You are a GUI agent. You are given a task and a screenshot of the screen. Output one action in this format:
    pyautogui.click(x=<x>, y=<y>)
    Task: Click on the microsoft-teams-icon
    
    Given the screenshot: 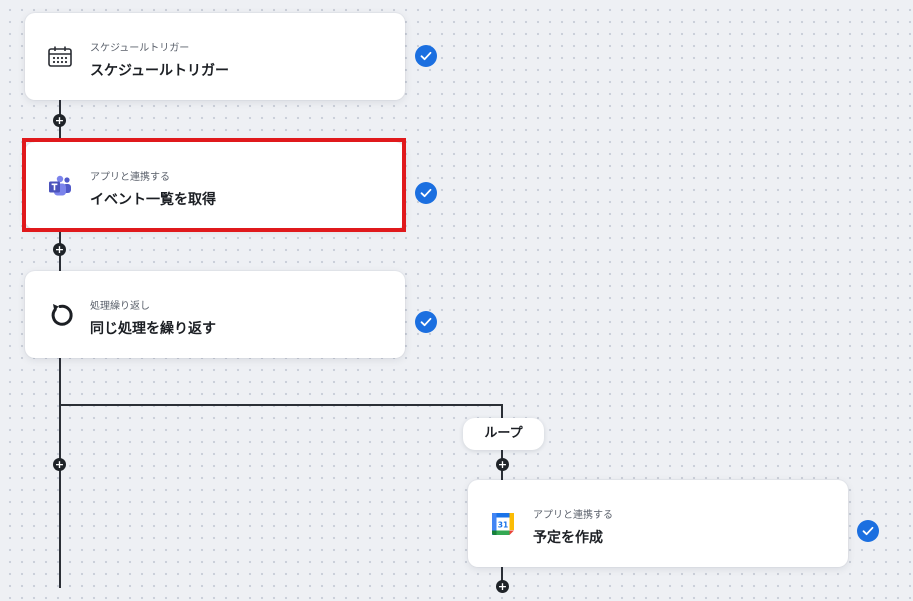 What is the action you would take?
    pyautogui.click(x=60, y=186)
    